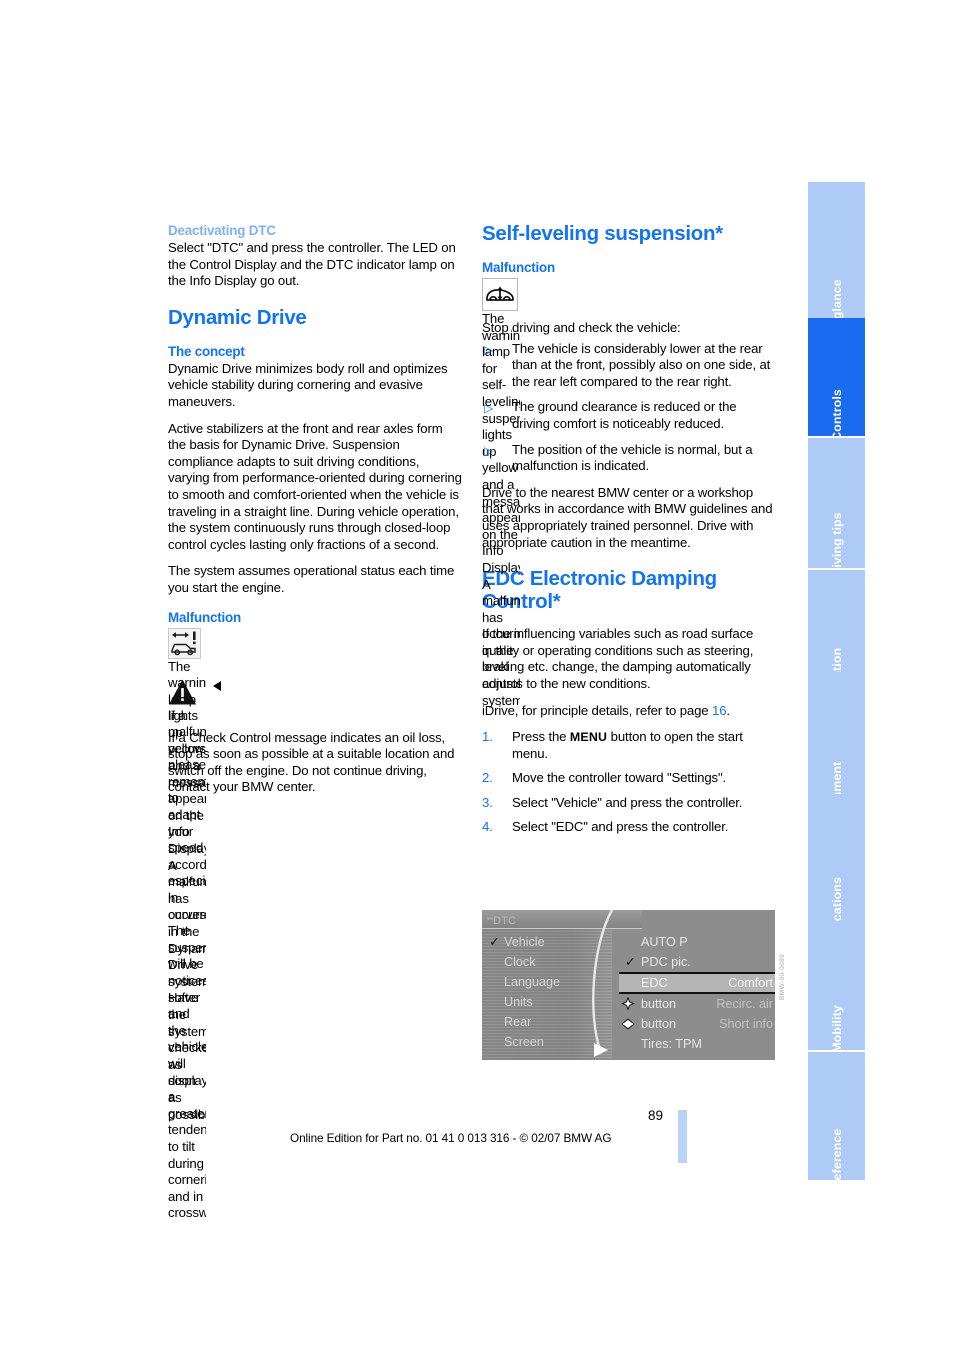 This screenshot has height=1351, width=954. Describe the element at coordinates (518, 1022) in the screenshot. I see `idrive-menu-label: Rear` at that location.